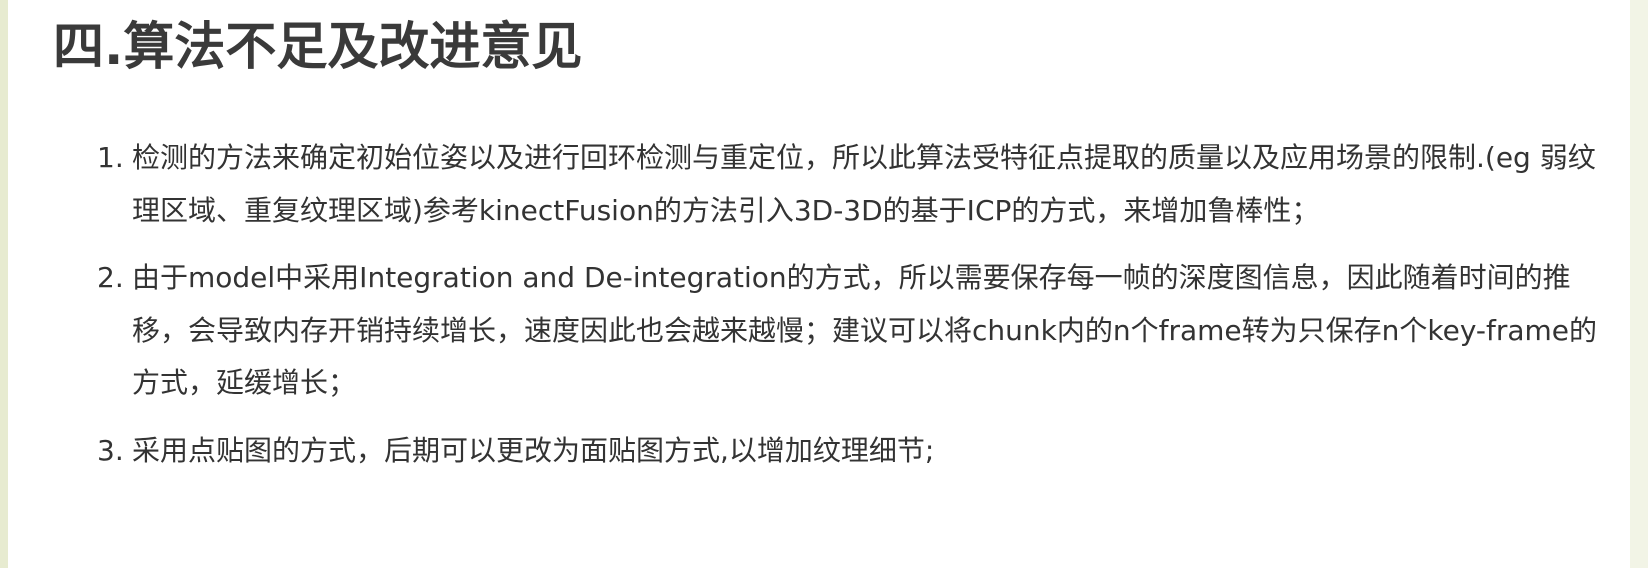 This screenshot has height=568, width=1648. Describe the element at coordinates (318, 47) in the screenshot. I see `section-heading: 四.算法不足及改进意见` at that location.